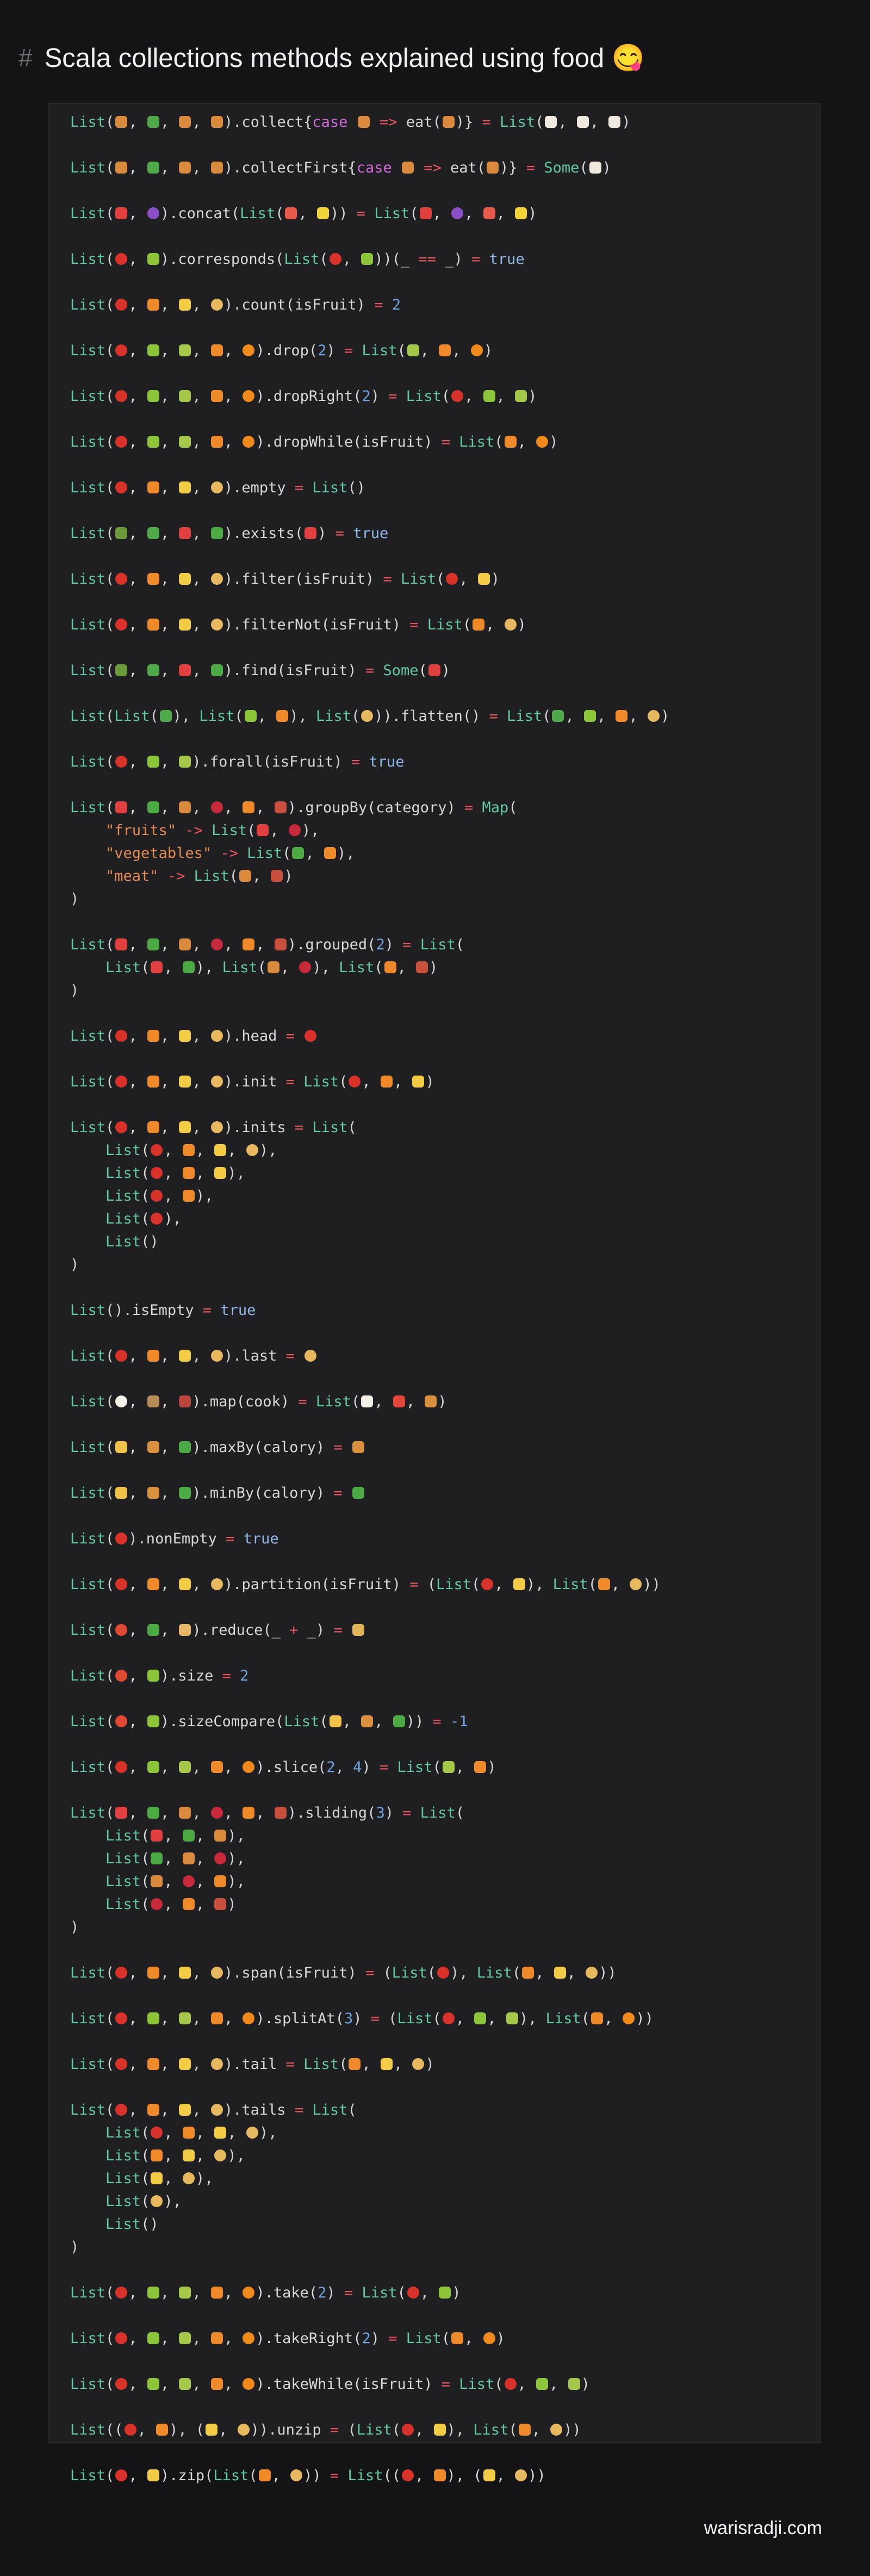 The height and width of the screenshot is (2576, 870). What do you see at coordinates (331, 945) in the screenshot?
I see `code-token: ).grouped(` at bounding box center [331, 945].